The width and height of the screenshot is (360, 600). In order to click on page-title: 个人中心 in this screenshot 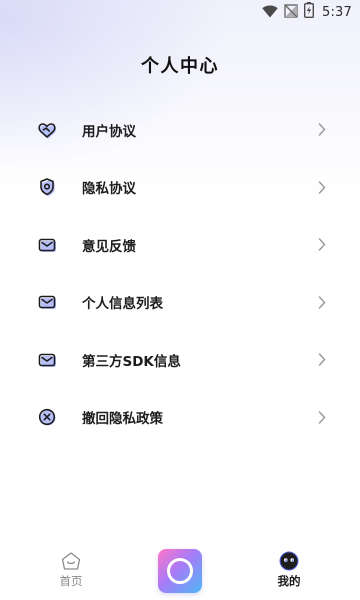, I will do `click(180, 66)`.